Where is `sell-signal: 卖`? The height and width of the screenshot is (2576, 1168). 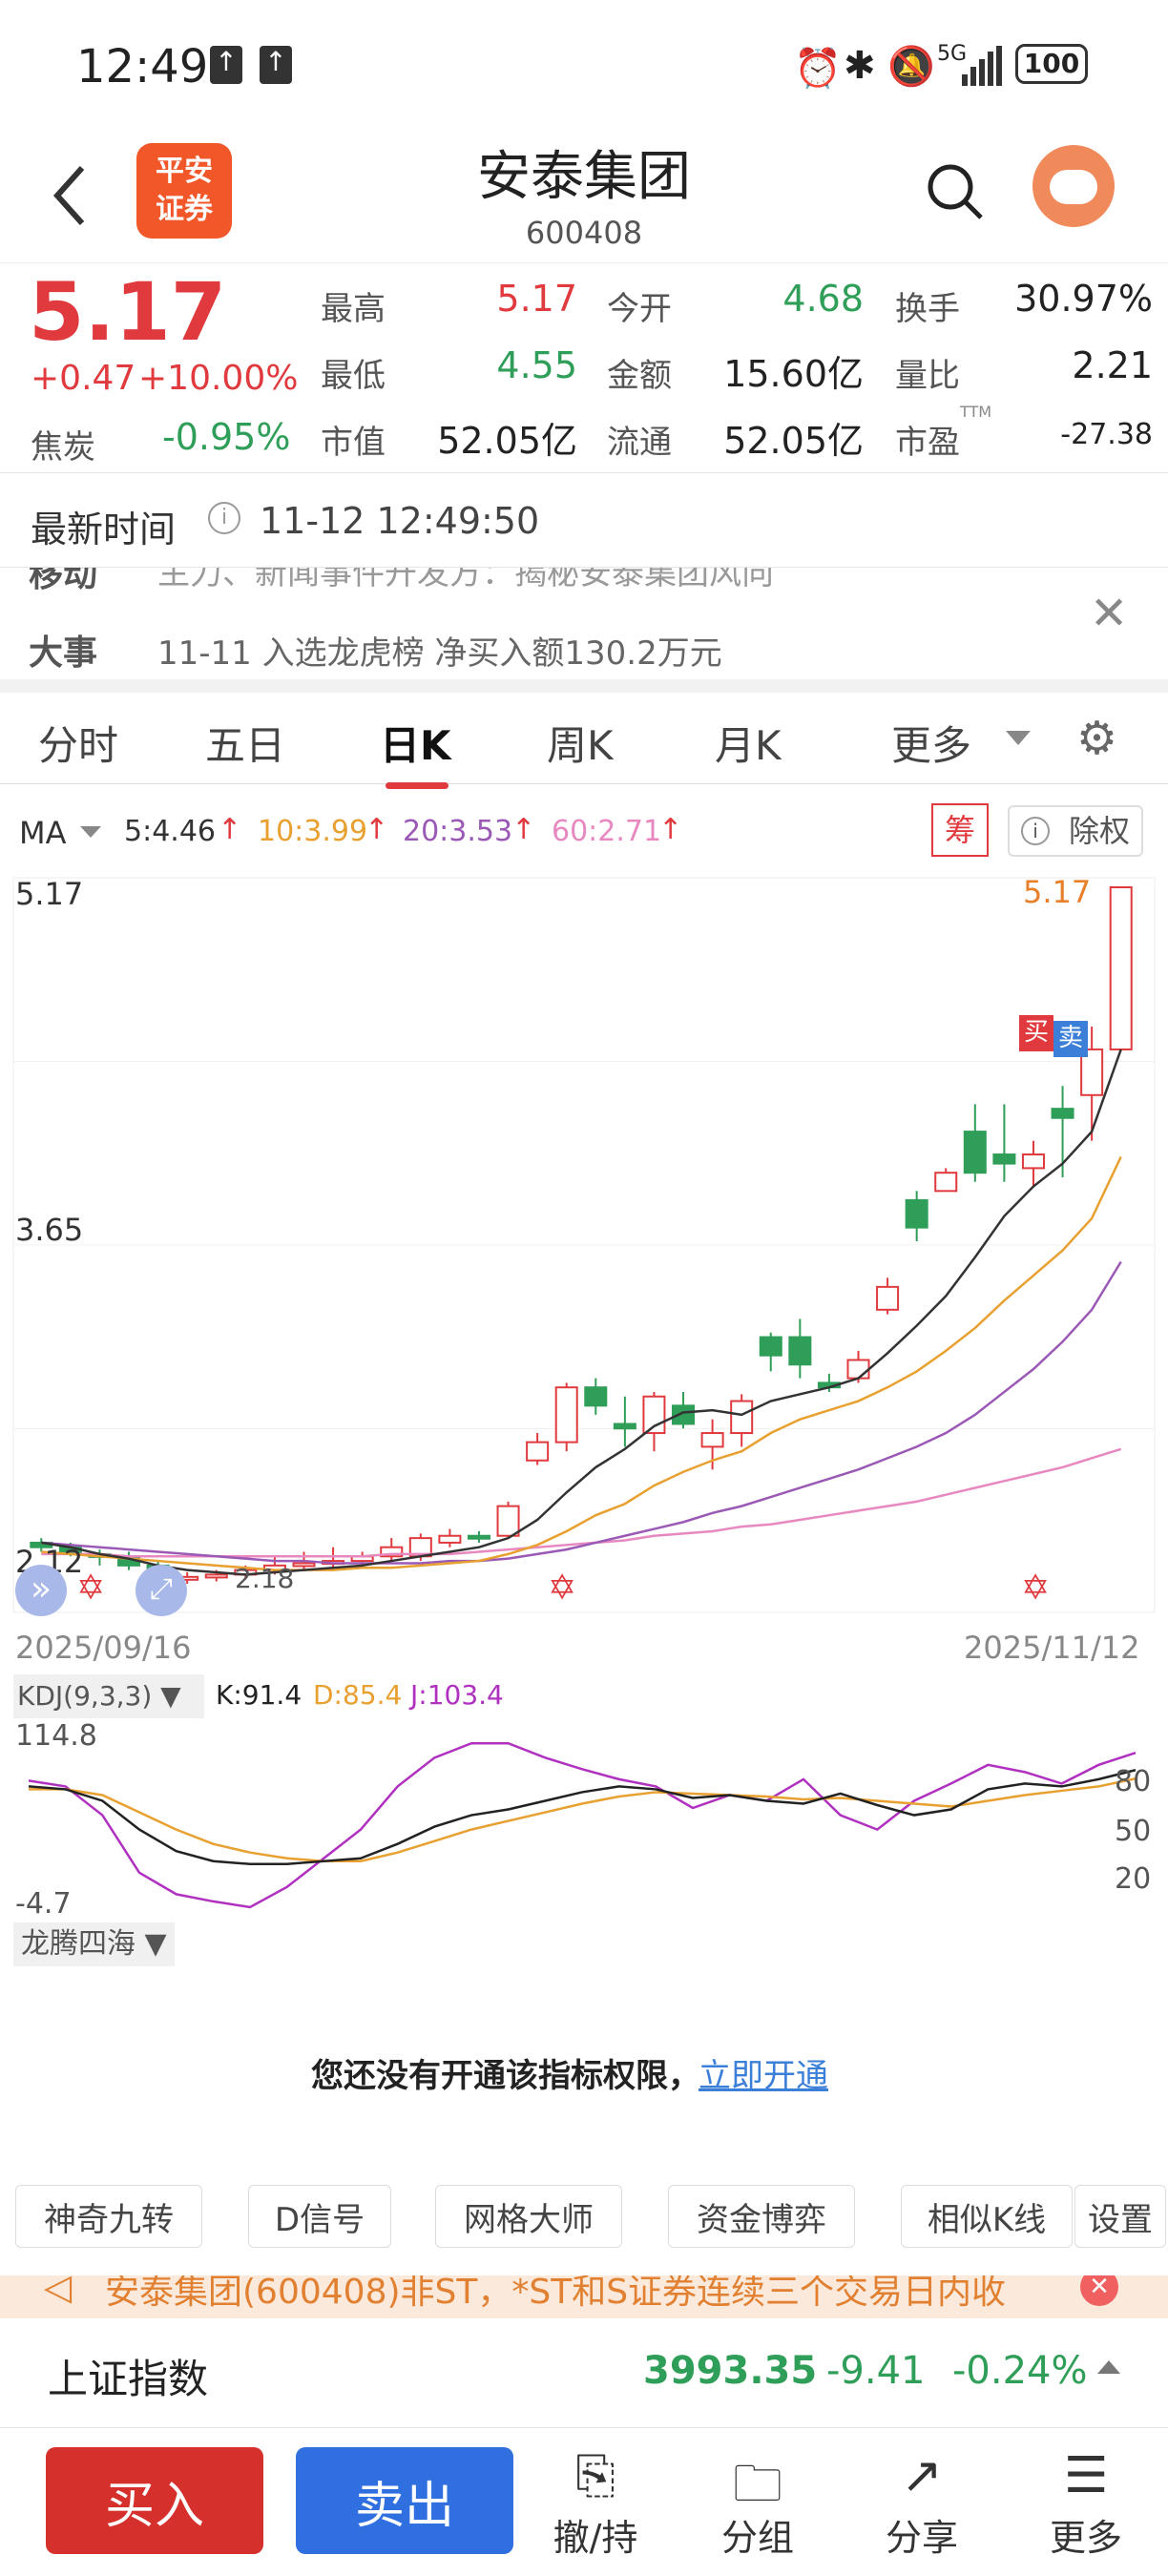
sell-signal: 卖 is located at coordinates (1070, 1039).